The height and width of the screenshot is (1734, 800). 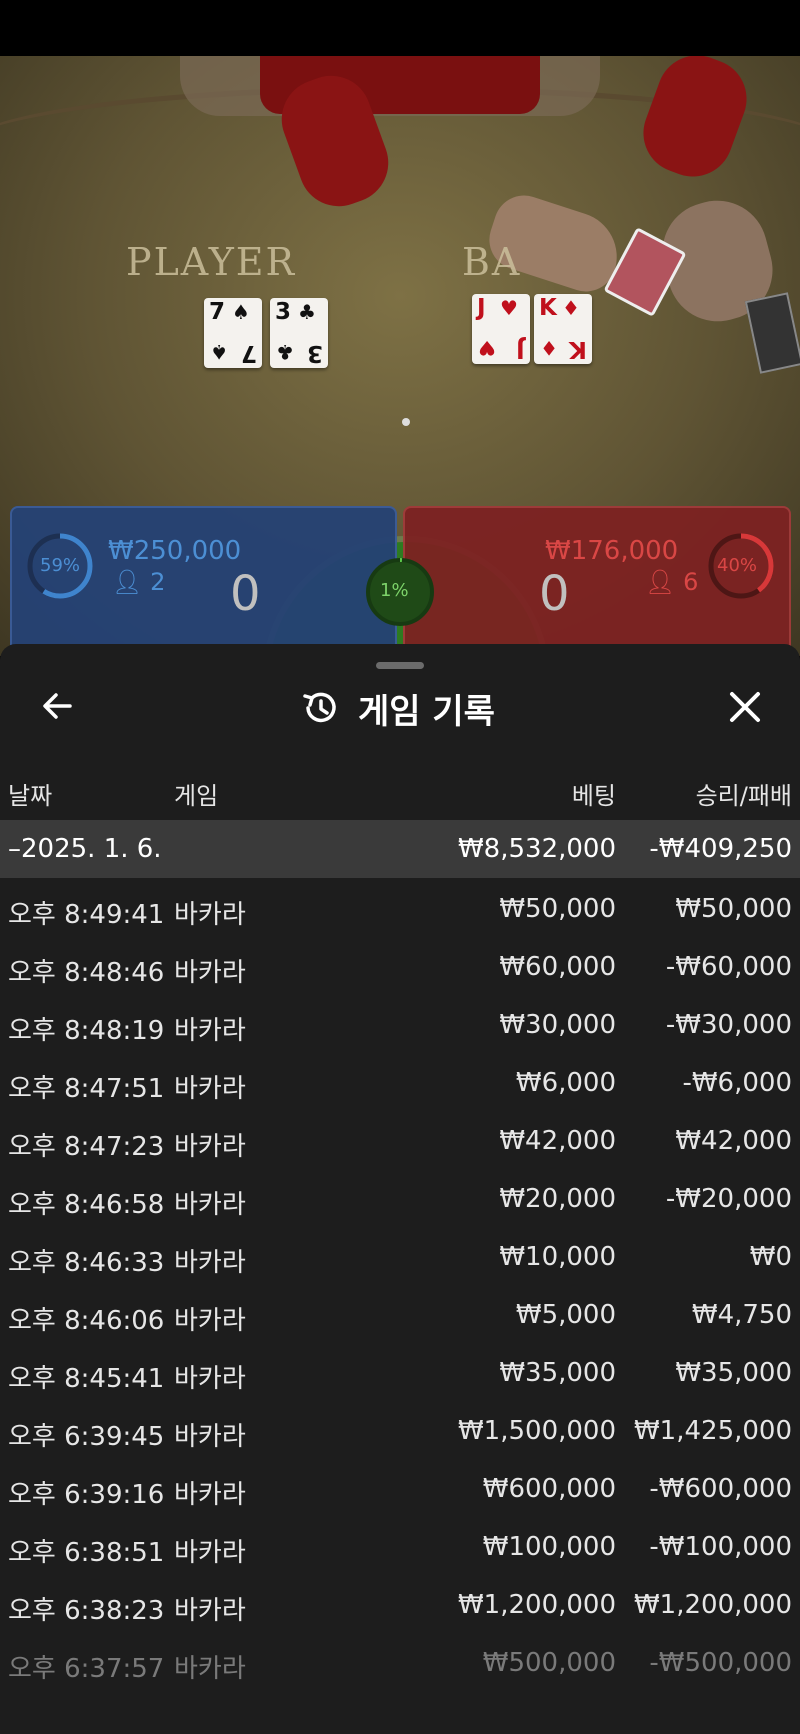 What do you see at coordinates (86, 1553) in the screenshot?
I see `row-time: 오후 6:38:51` at bounding box center [86, 1553].